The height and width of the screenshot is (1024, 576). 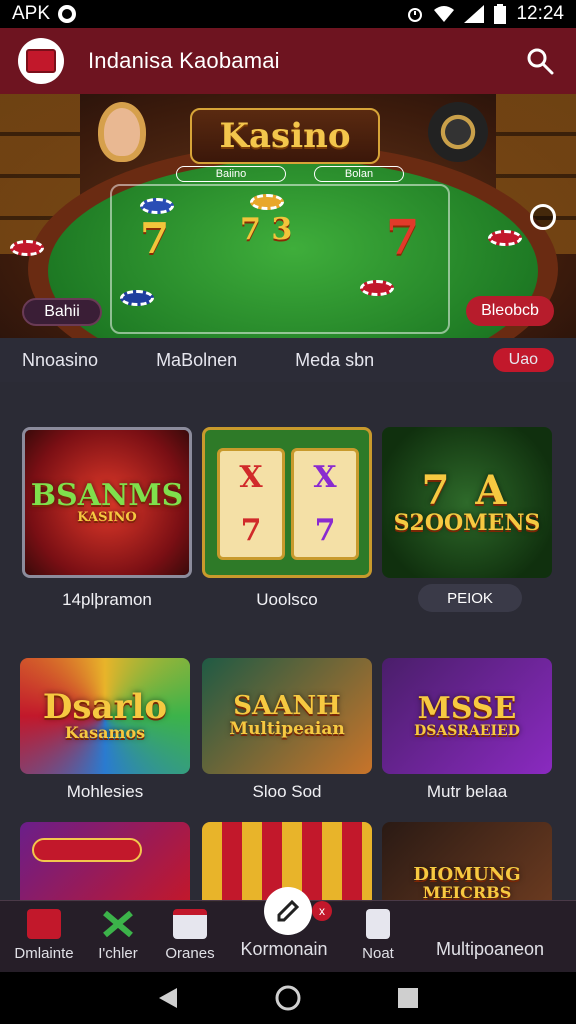 I want to click on nav-label: Dmlainte, so click(x=44, y=953).